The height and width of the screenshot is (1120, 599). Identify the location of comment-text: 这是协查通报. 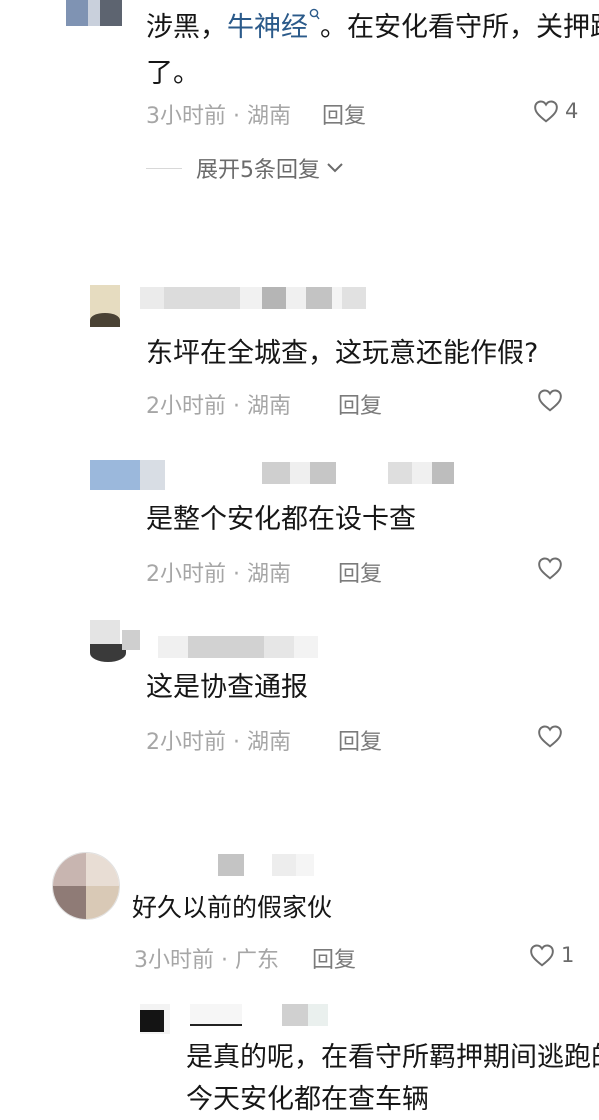
(227, 687).